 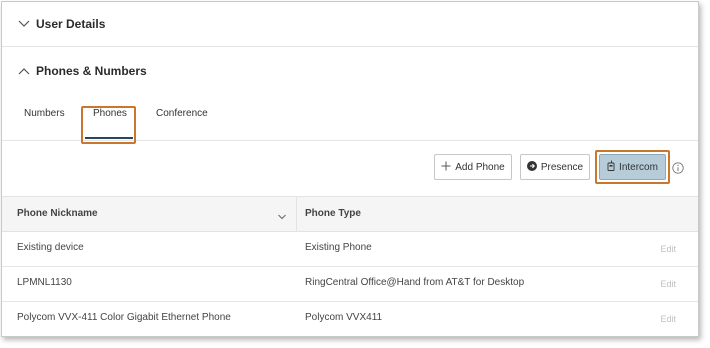 What do you see at coordinates (108, 125) in the screenshot?
I see `phones-tab-highlight` at bounding box center [108, 125].